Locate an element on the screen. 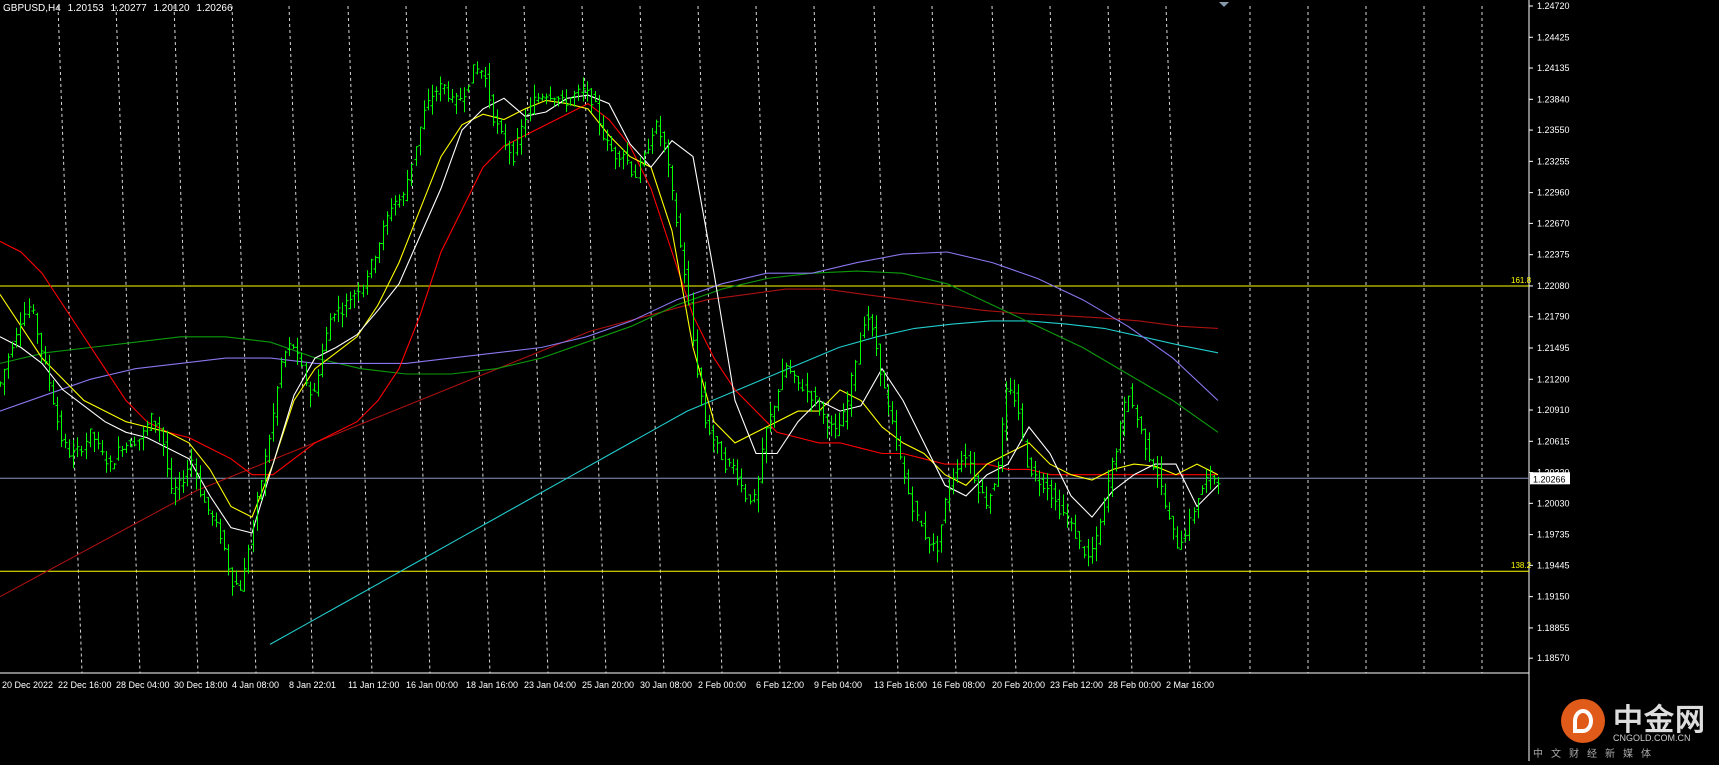  y-tick-label: 1.21790 is located at coordinates (1553, 317).